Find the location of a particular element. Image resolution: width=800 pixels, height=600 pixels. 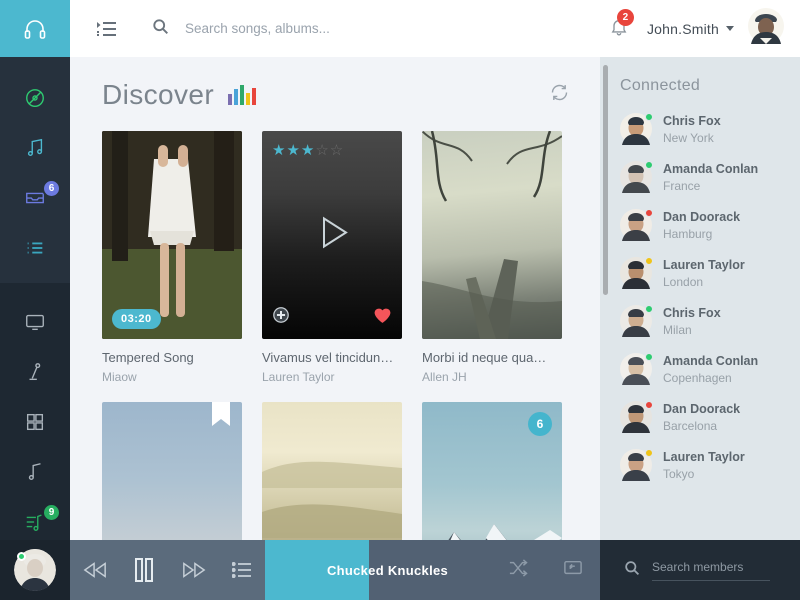

contact-text: Dan Doorack Hamburg is located at coordinates (701, 225).